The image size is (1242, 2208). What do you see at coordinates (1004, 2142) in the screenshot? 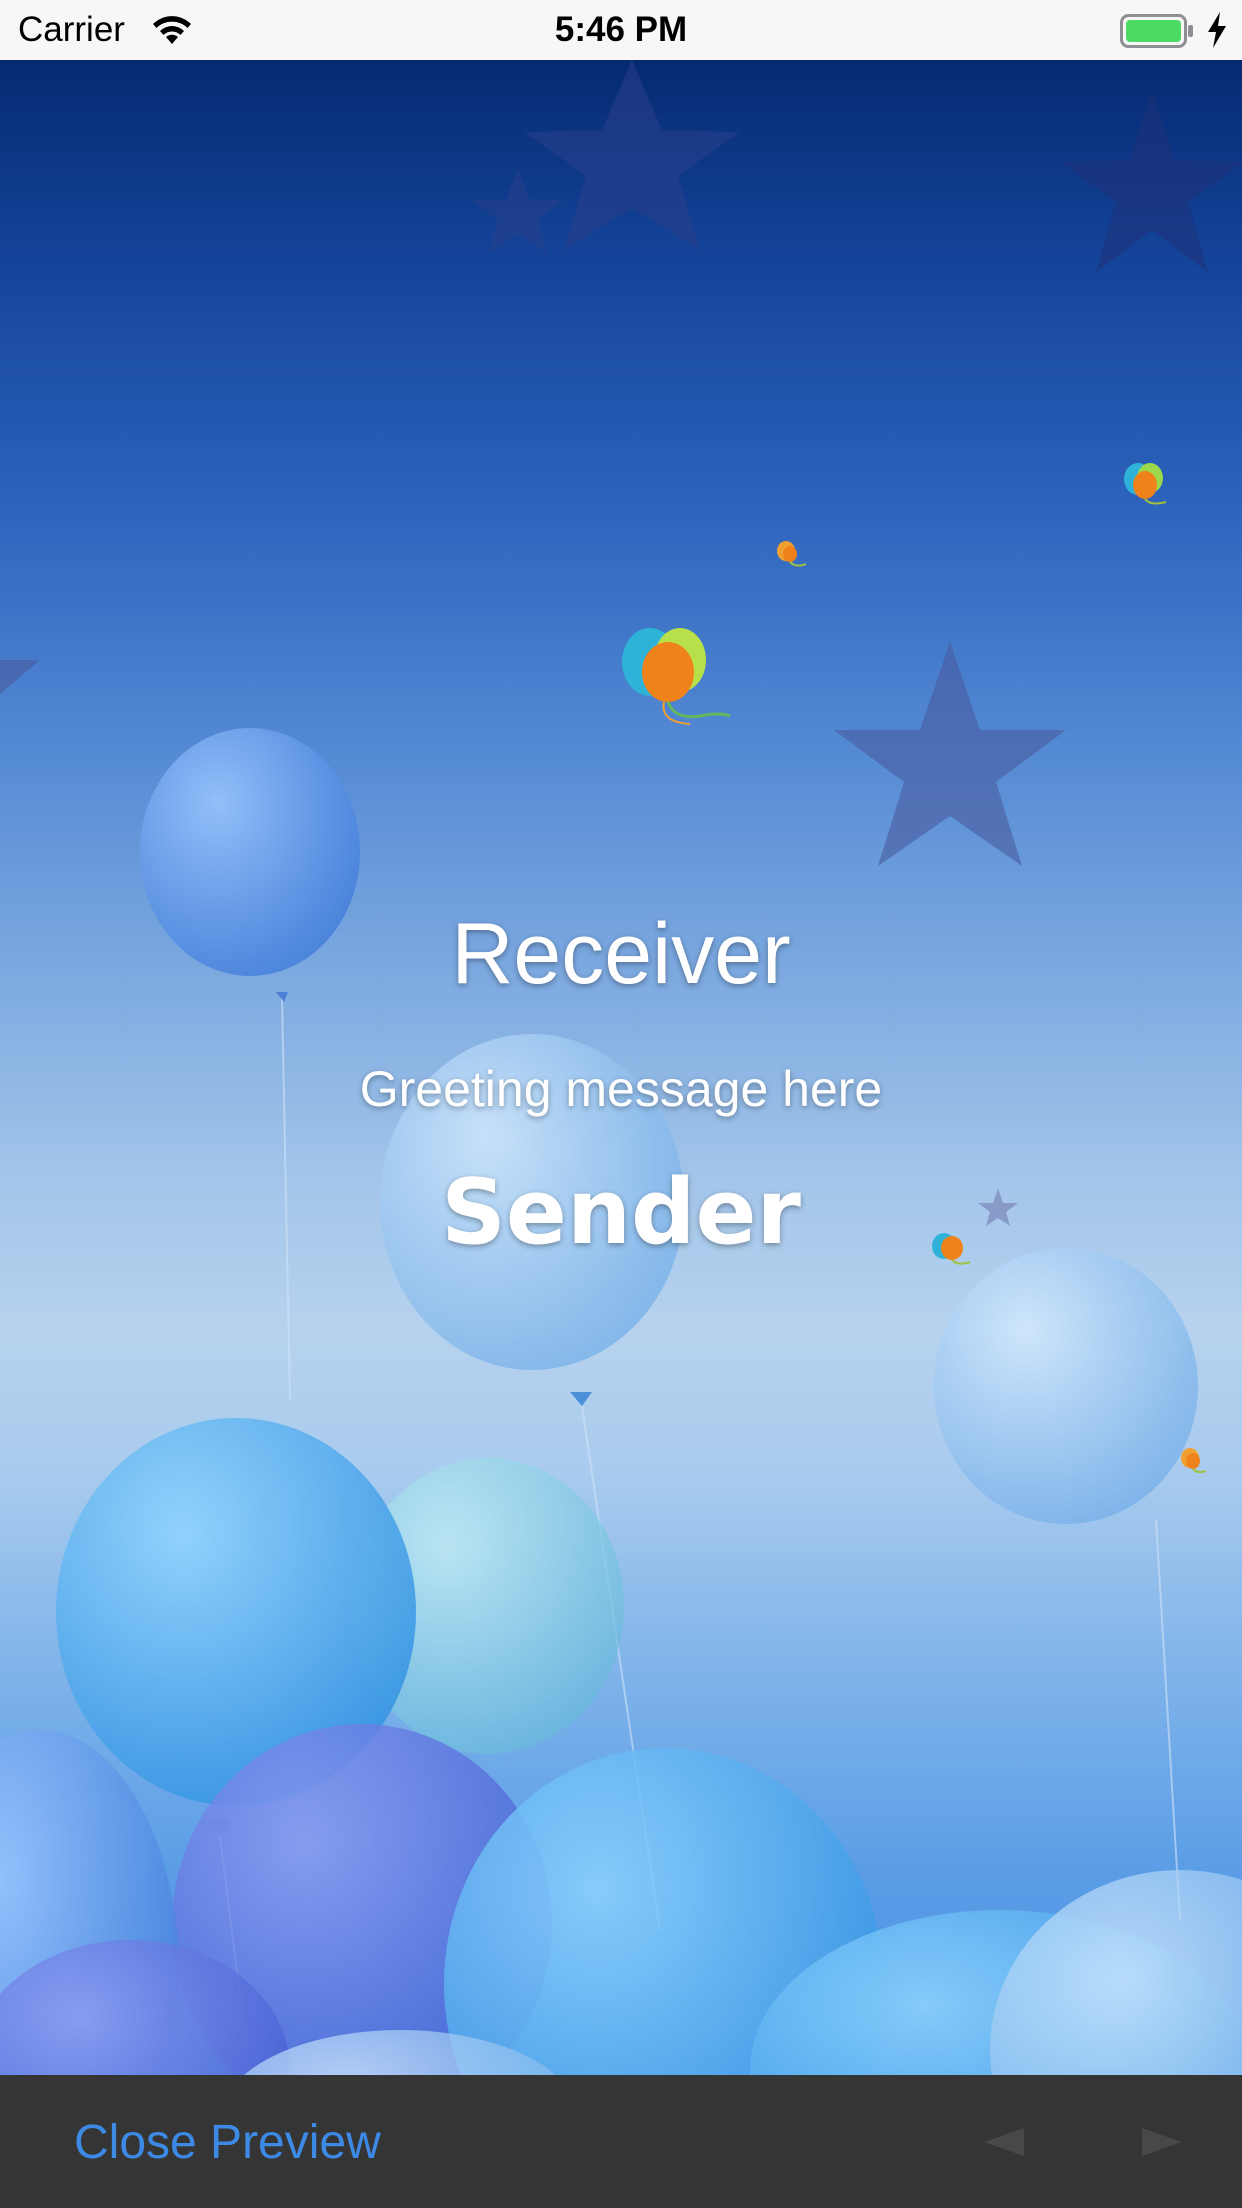
I see `triangle-left-icon` at bounding box center [1004, 2142].